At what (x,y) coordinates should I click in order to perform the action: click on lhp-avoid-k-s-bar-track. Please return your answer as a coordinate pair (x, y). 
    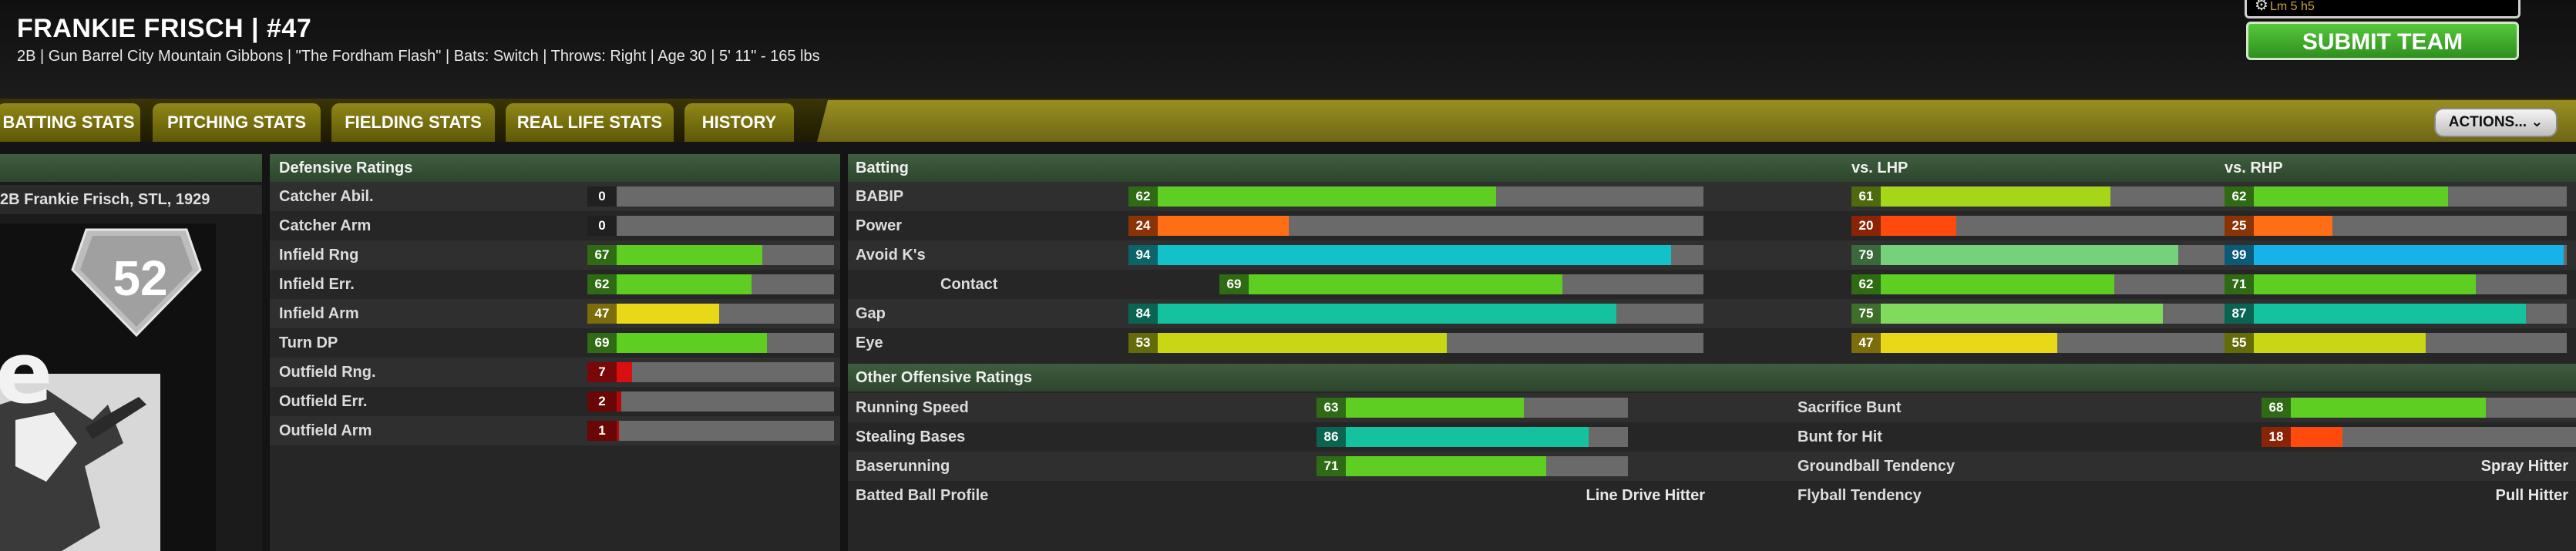
    Looking at the image, I should click on (2069, 255).